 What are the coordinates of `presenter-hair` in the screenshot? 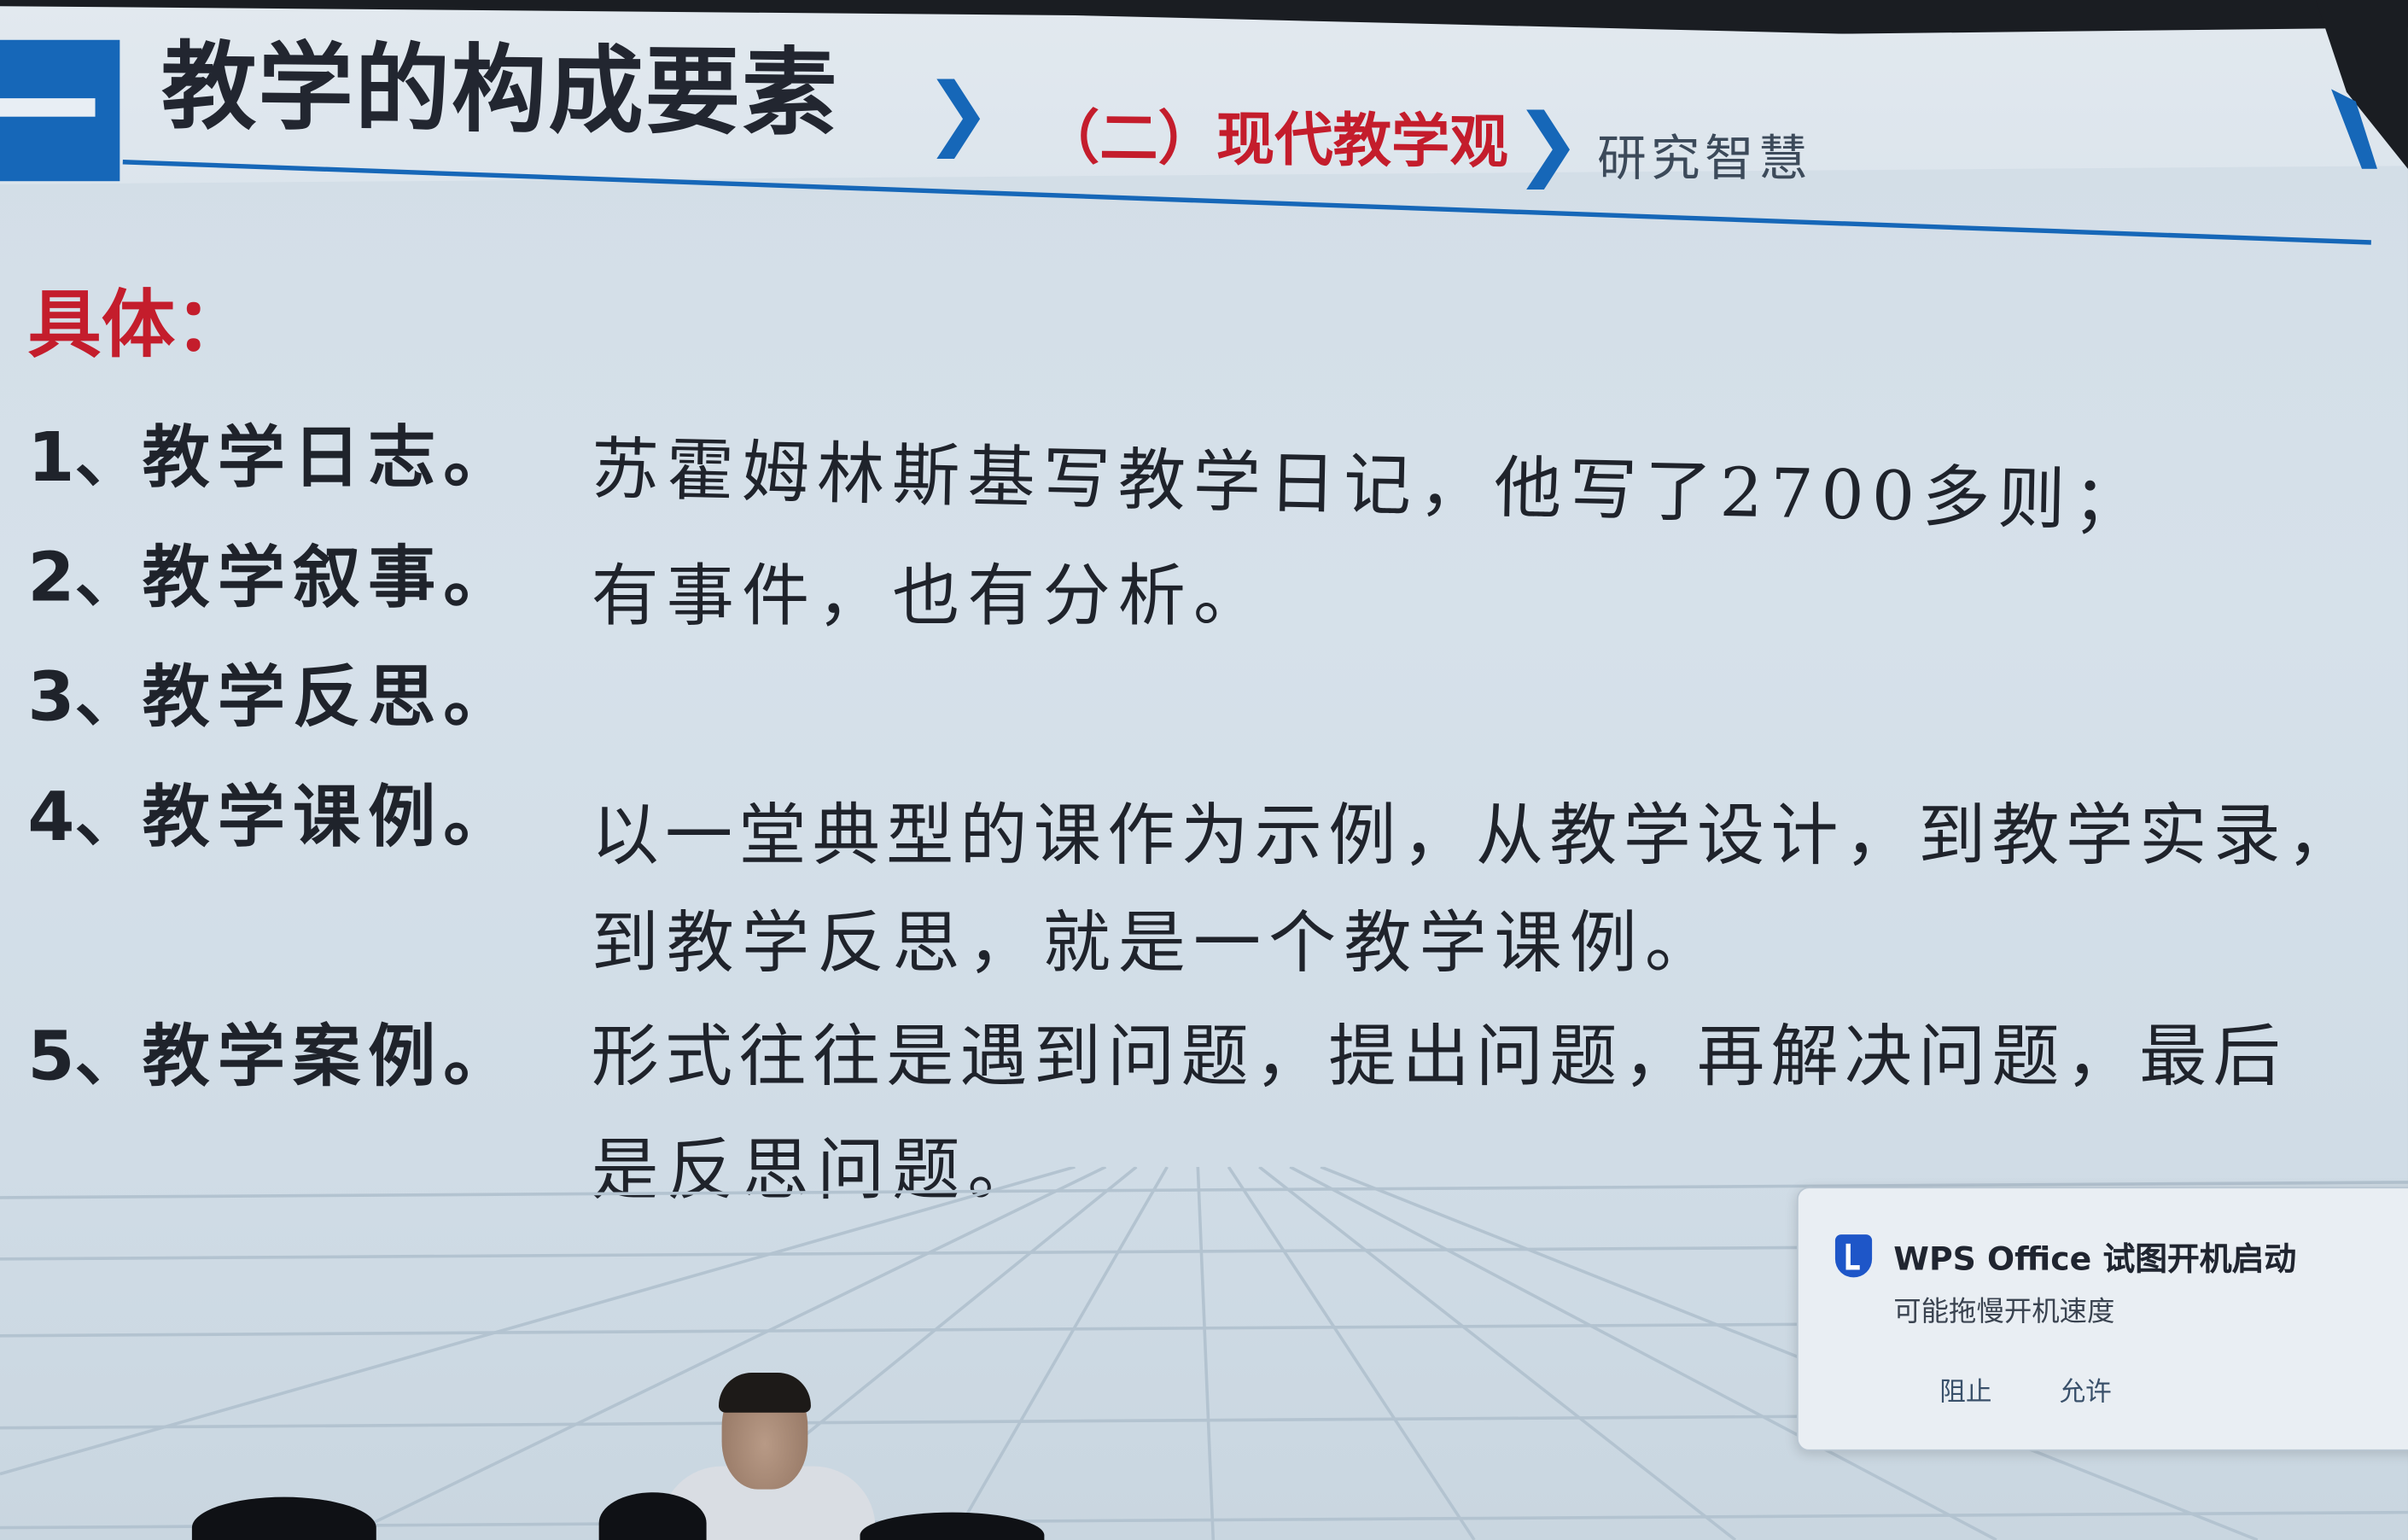 It's located at (764, 1392).